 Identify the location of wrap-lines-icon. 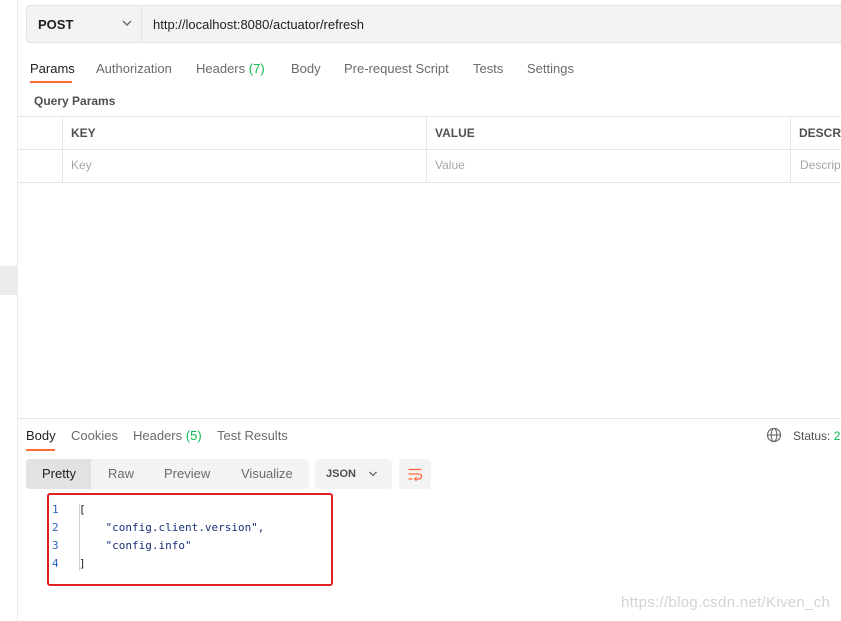
(415, 475).